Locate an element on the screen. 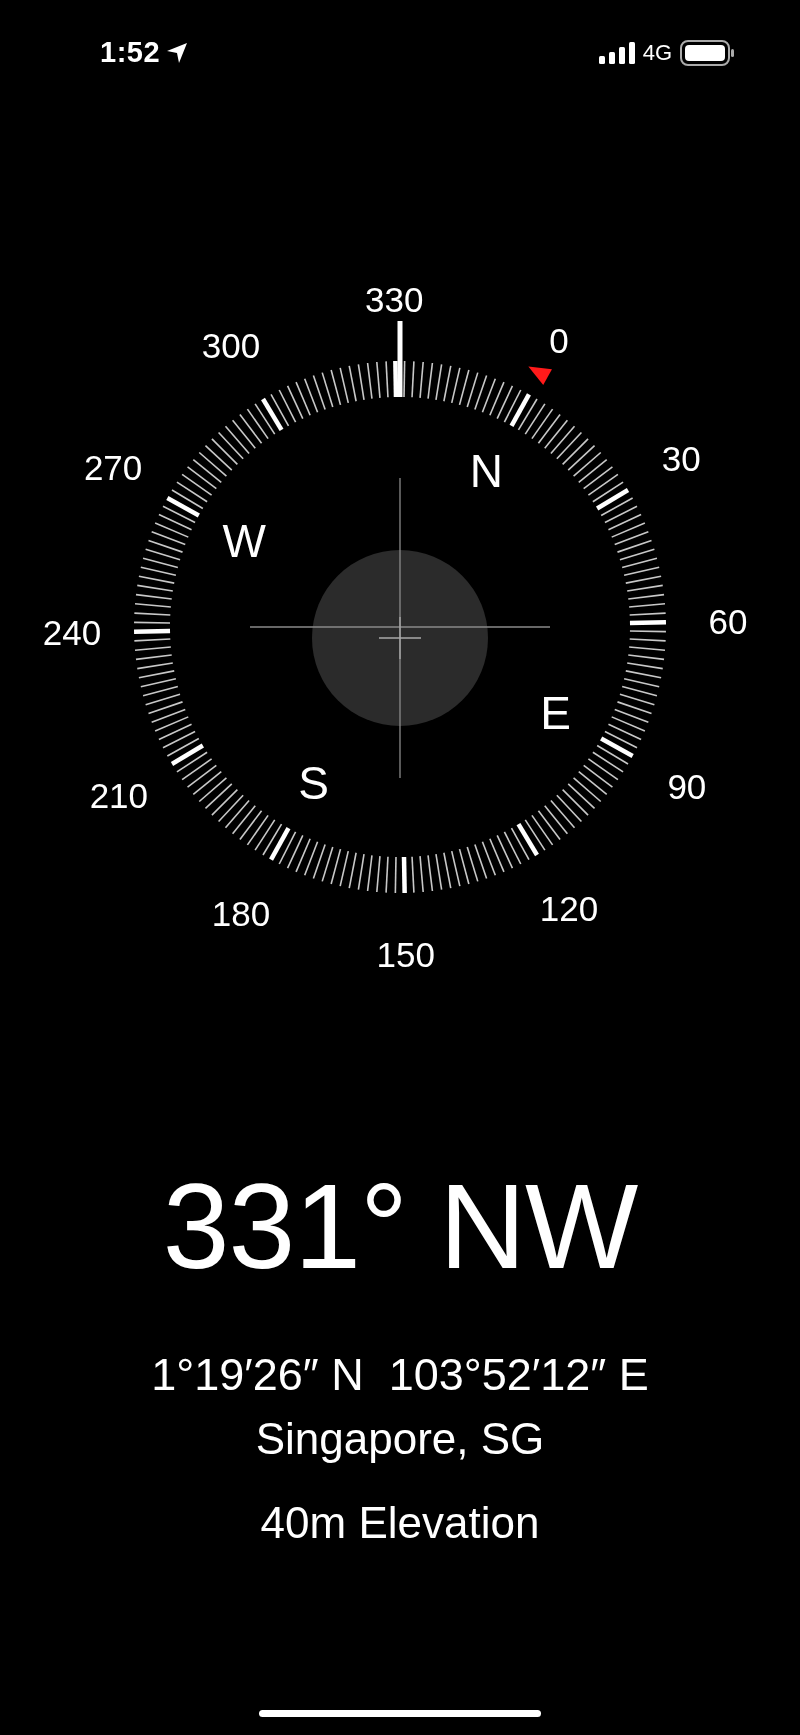  degree-label: 30 is located at coordinates (681, 458).